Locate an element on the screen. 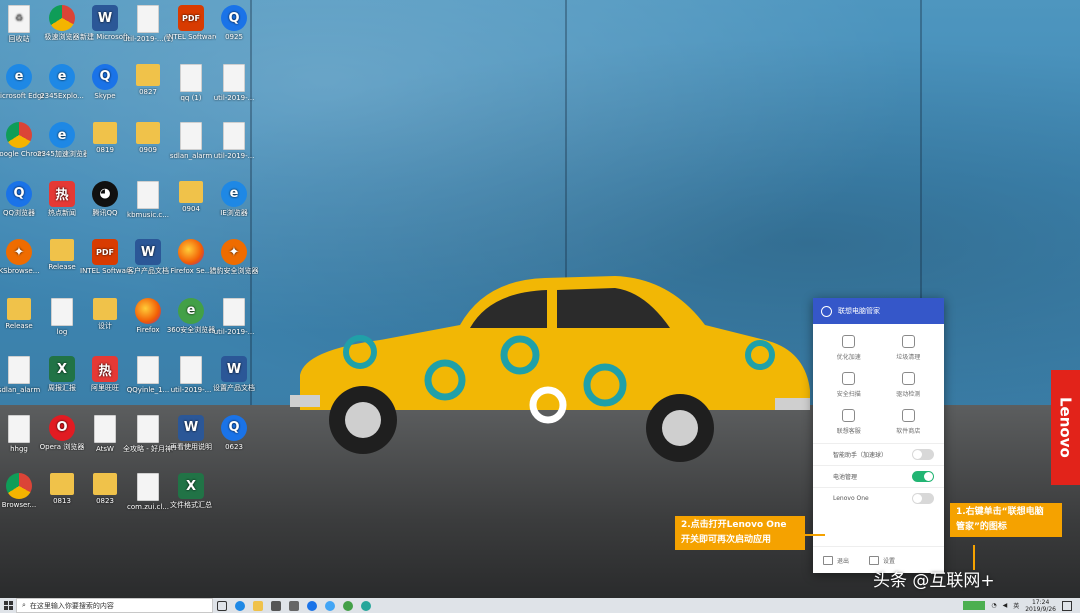 The width and height of the screenshot is (1080, 613). battery-toggle is located at coordinates (923, 476).